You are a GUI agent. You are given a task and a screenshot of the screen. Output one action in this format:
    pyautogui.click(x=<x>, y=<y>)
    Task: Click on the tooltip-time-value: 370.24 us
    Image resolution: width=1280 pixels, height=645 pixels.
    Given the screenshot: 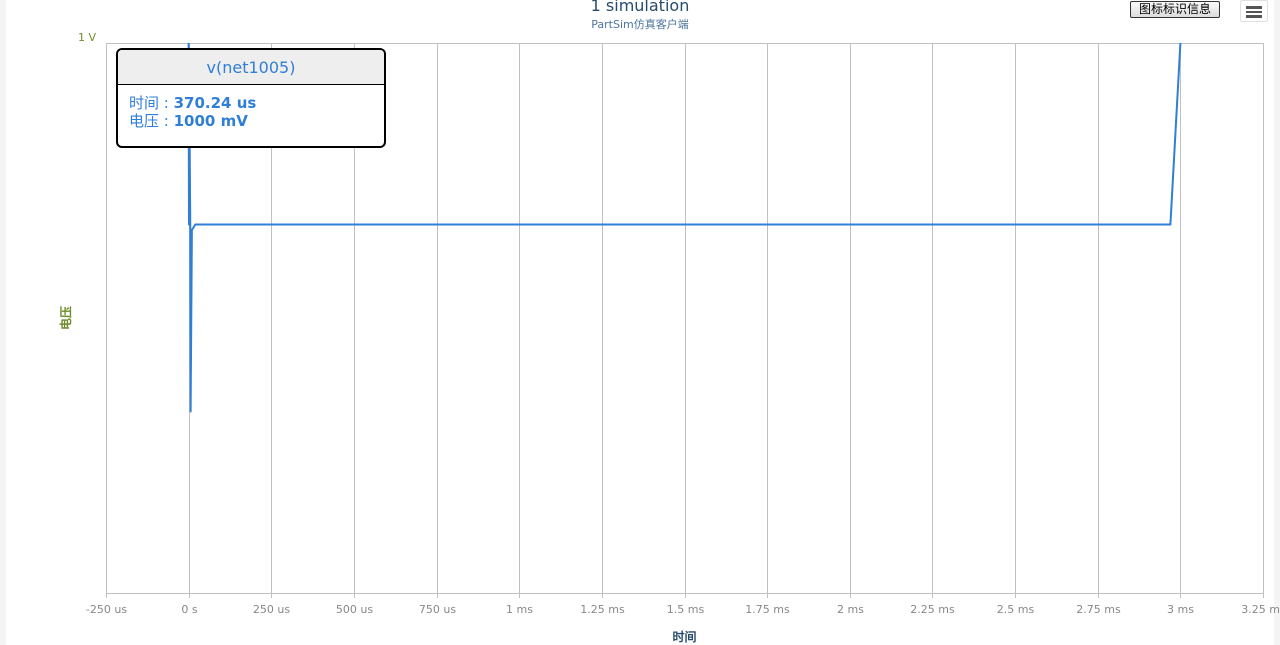 What is the action you would take?
    pyautogui.click(x=215, y=103)
    